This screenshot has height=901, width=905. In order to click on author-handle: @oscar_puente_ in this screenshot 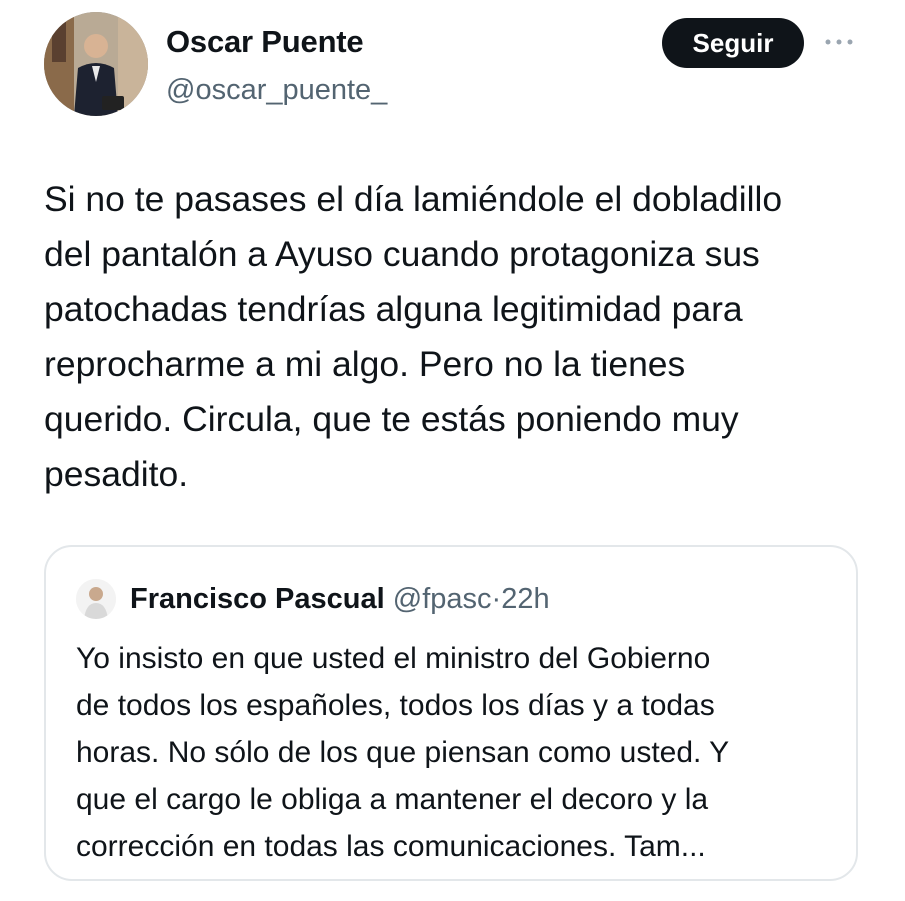, I will do `click(276, 90)`.